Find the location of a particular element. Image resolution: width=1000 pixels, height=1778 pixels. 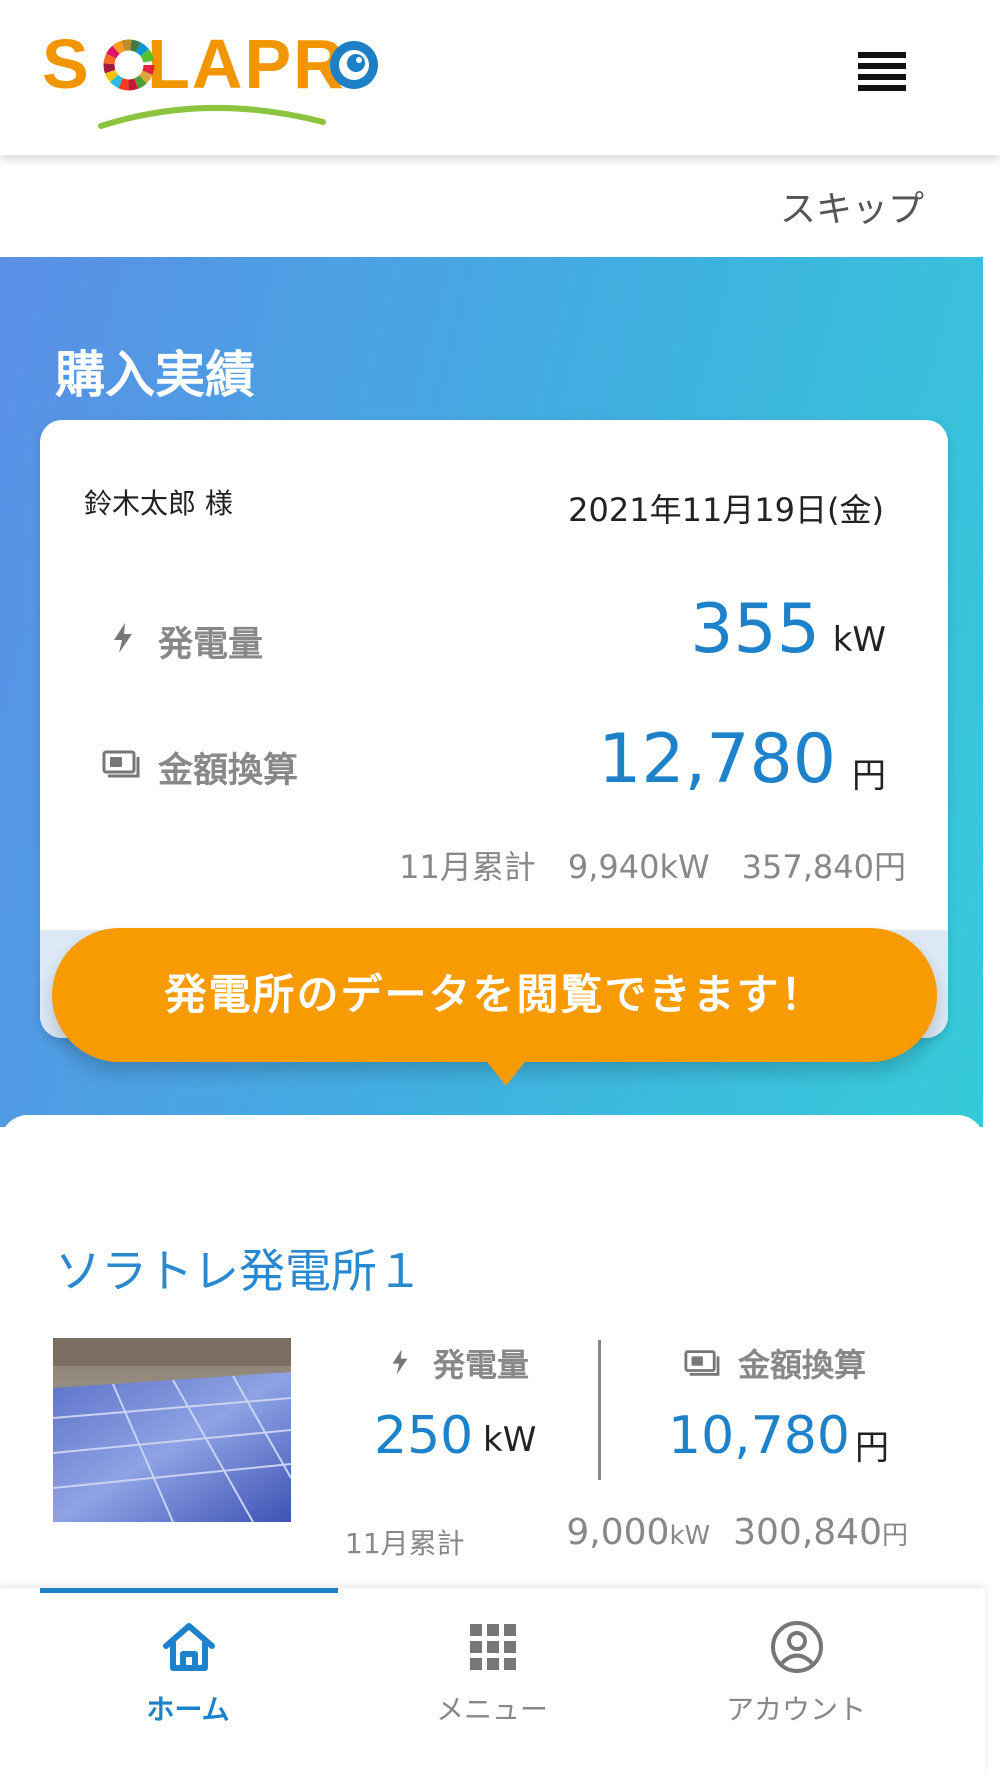

skip-link: スキップ is located at coordinates (852, 206).